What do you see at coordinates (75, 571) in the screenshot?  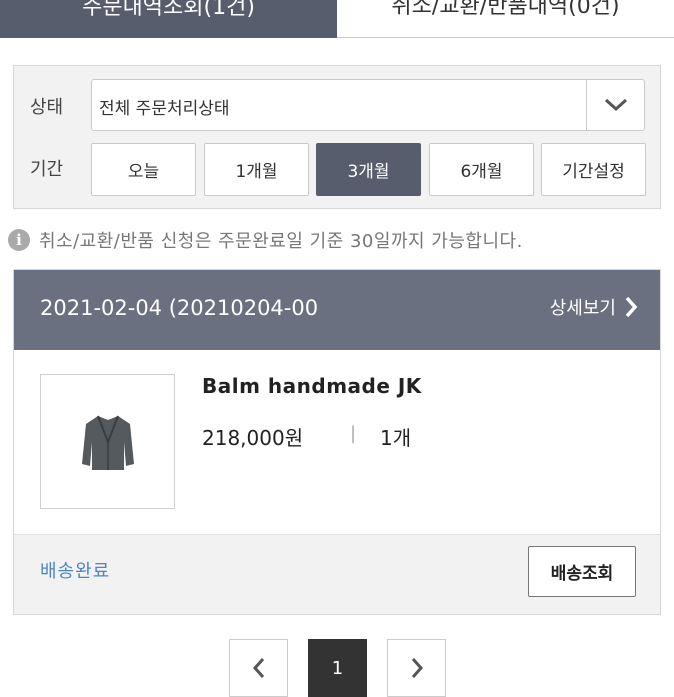 I see `shipping-status: 배송완료` at bounding box center [75, 571].